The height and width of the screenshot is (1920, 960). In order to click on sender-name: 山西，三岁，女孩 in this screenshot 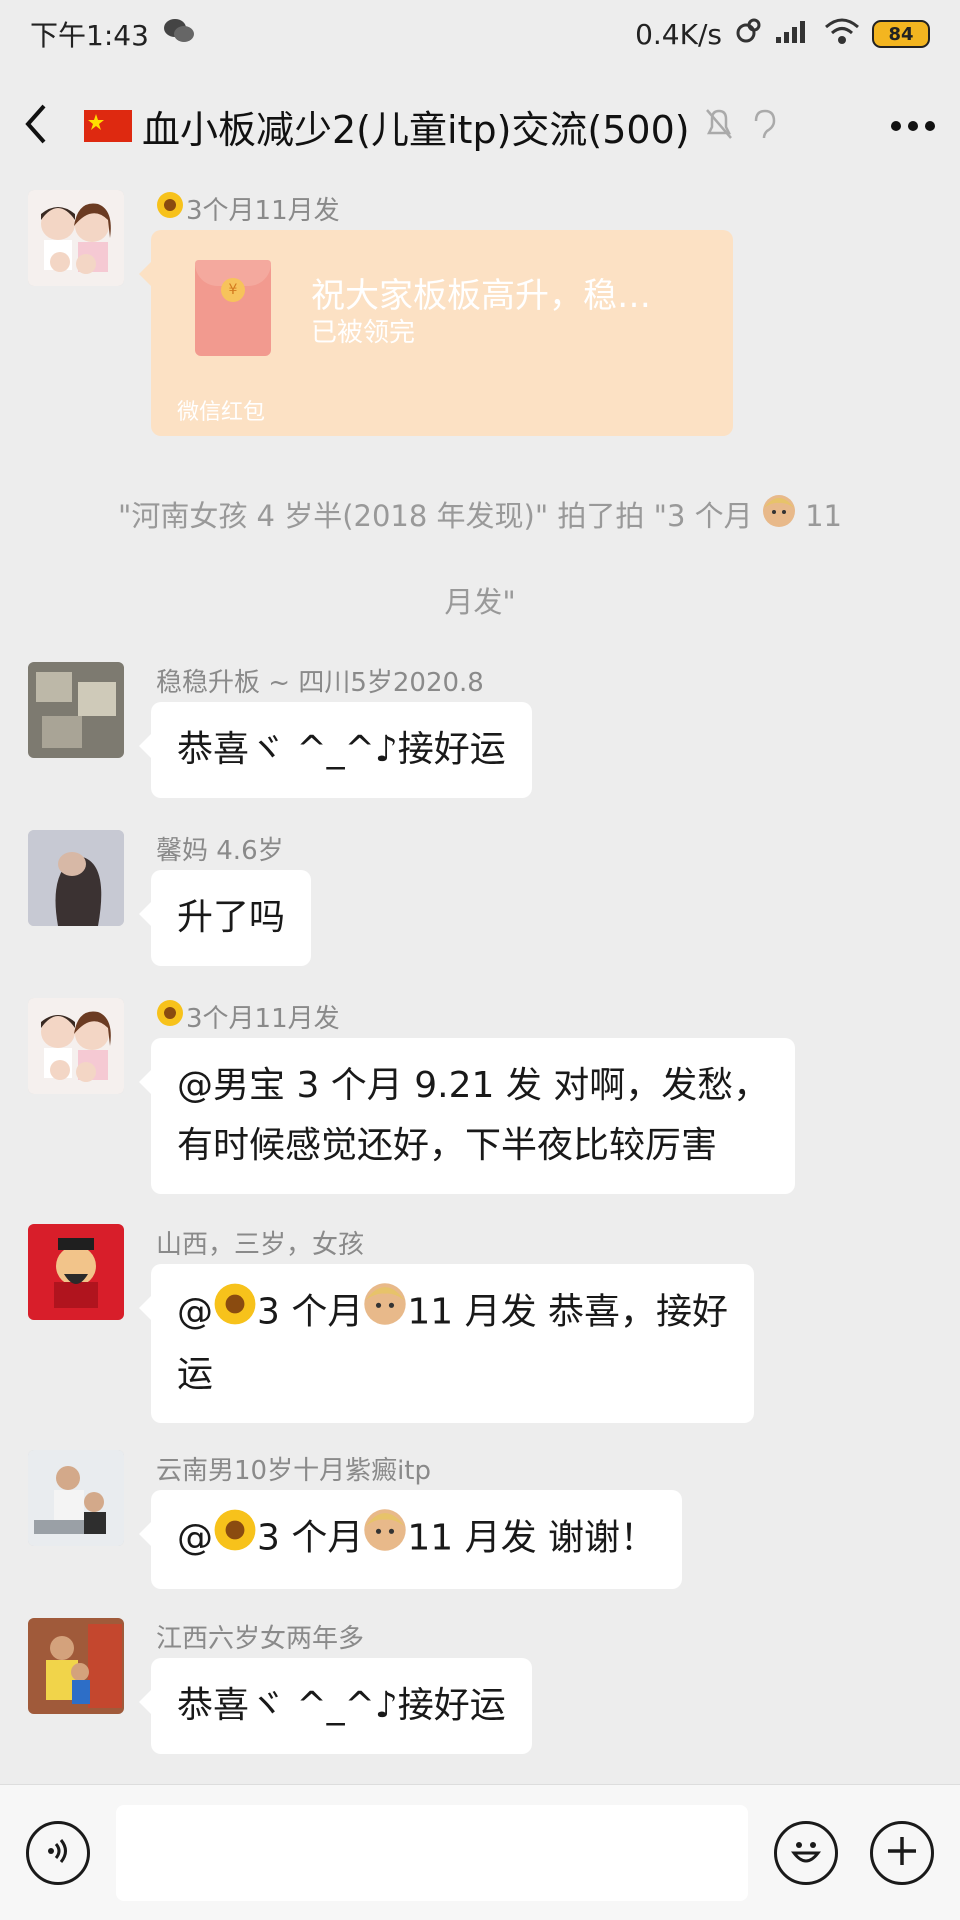, I will do `click(260, 1245)`.